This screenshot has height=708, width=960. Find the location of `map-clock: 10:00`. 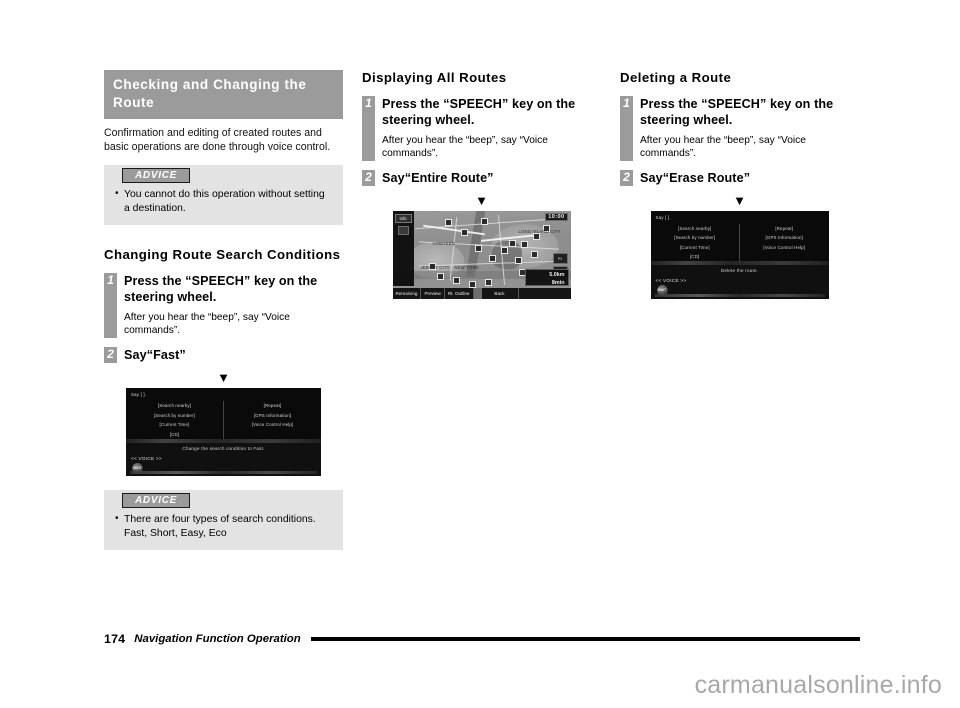

map-clock: 10:00 is located at coordinates (556, 216).